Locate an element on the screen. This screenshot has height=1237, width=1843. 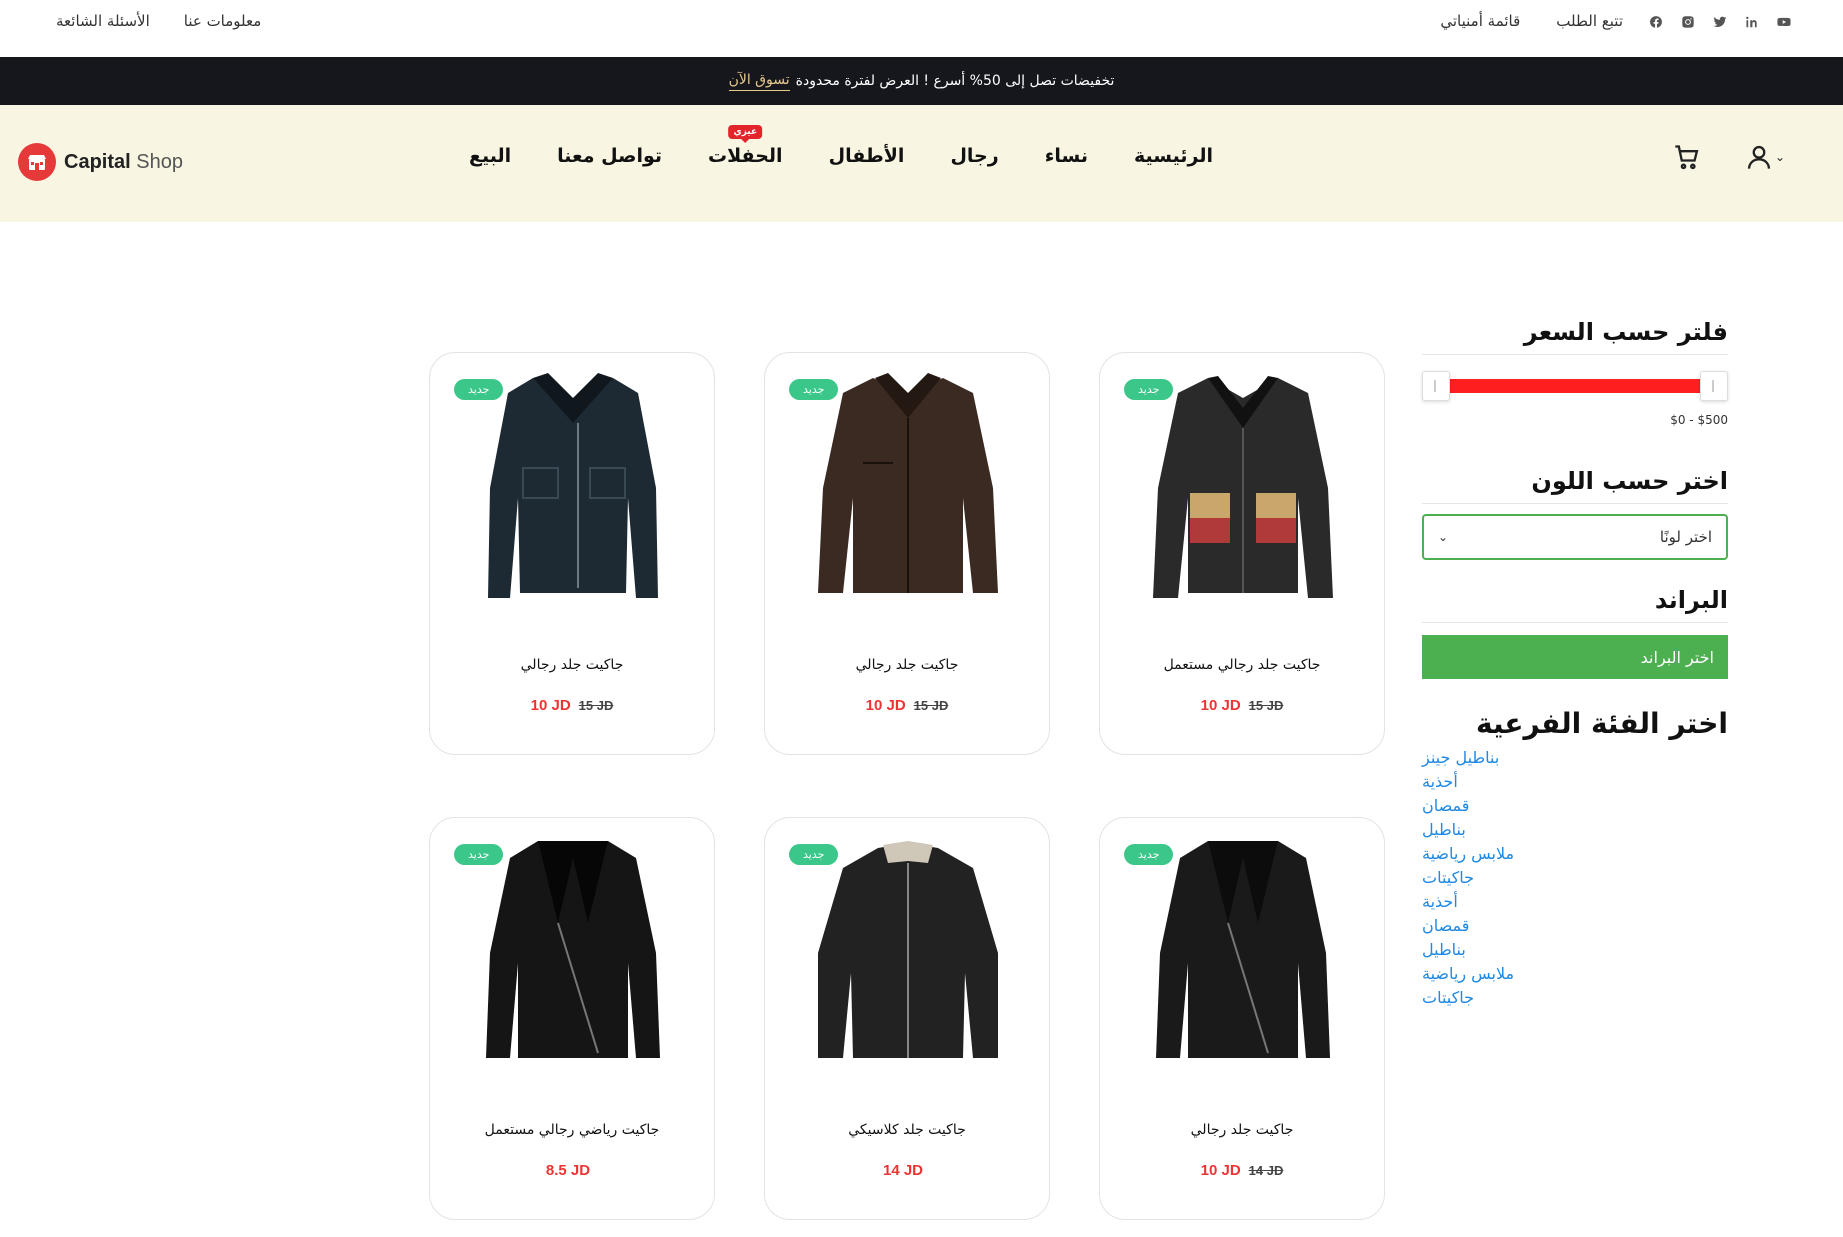
instagram-icon is located at coordinates (1688, 22).